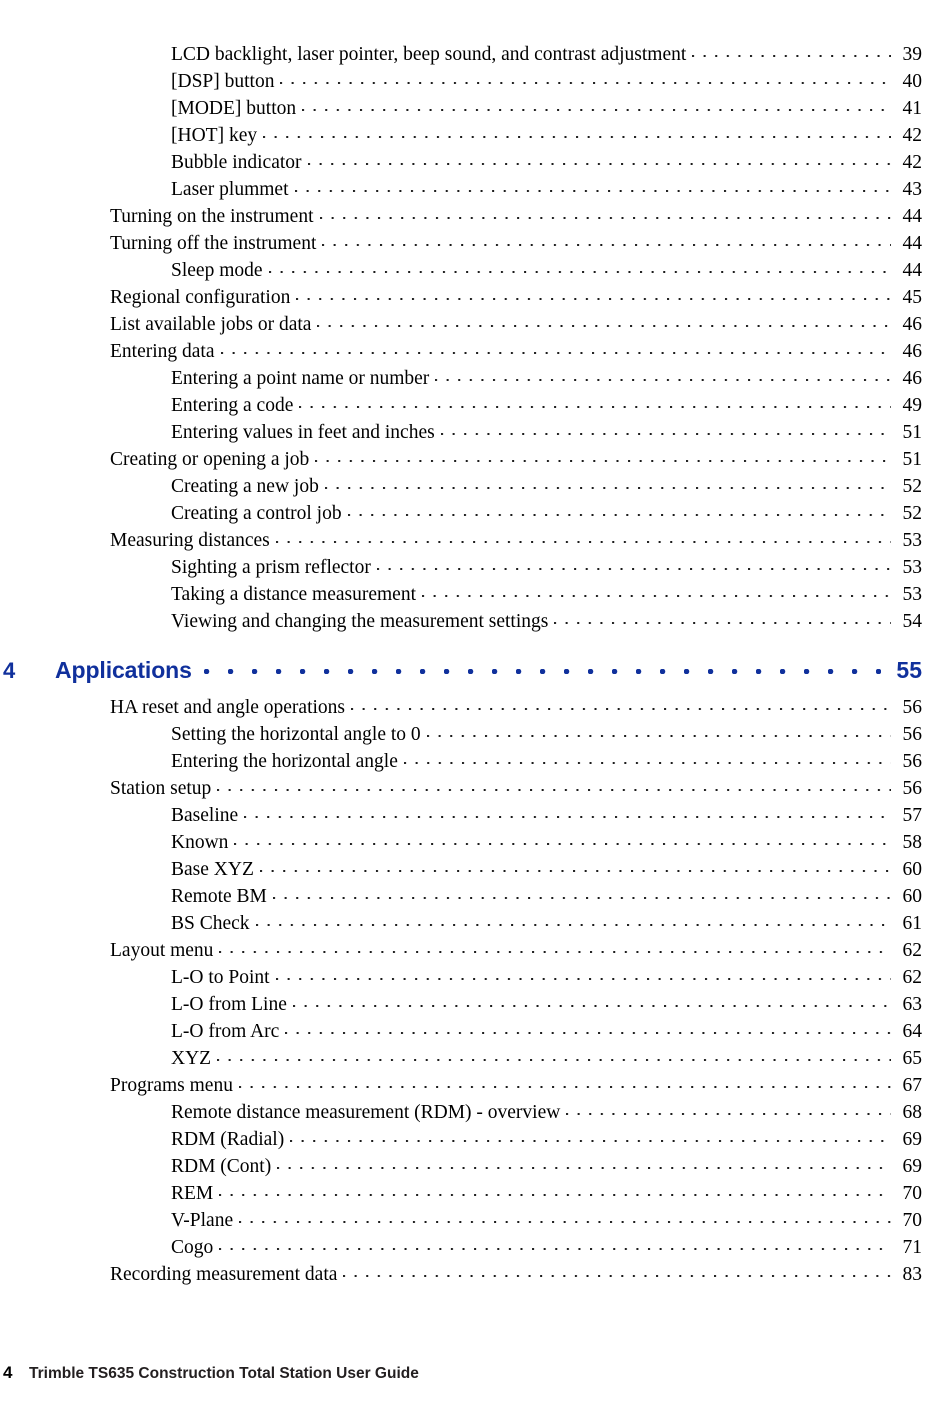 This screenshot has height=1405, width=930. I want to click on toc-entry-page-number: 70, so click(912, 1193).